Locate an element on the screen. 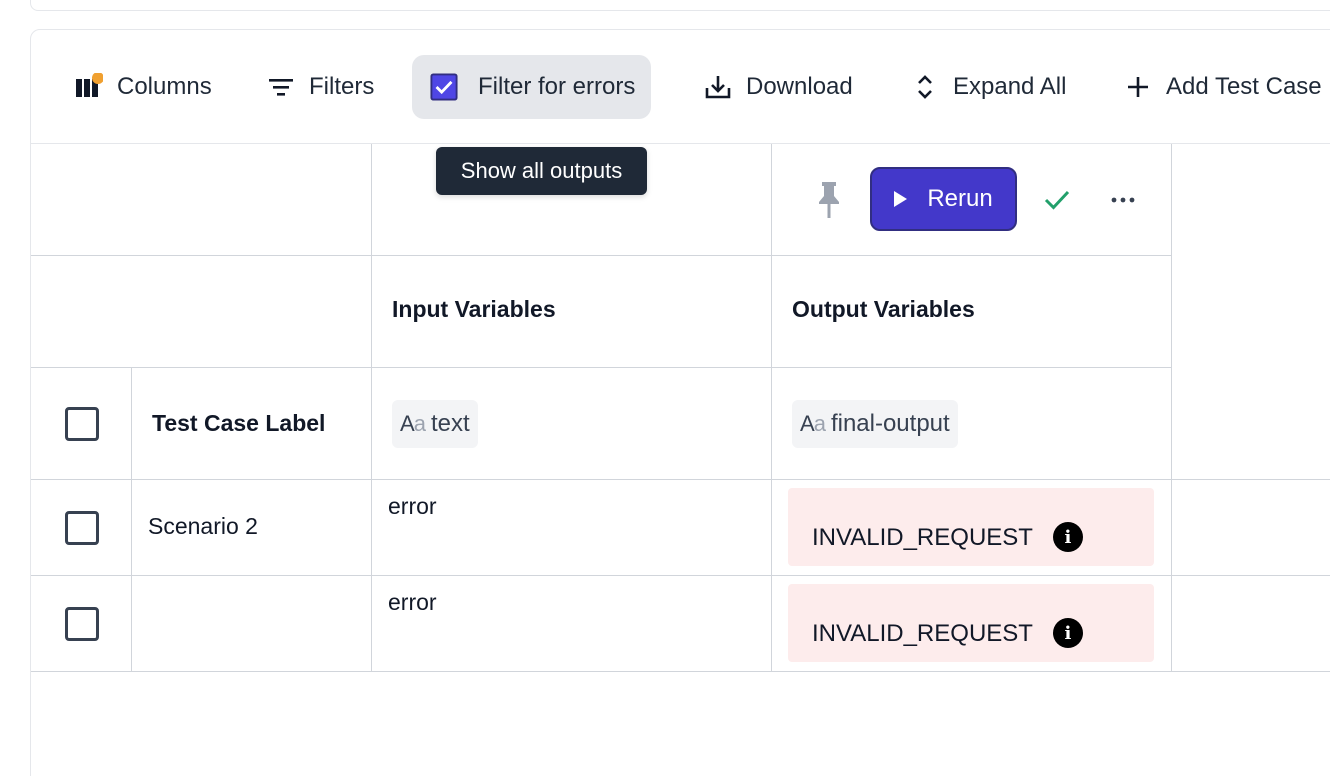 This screenshot has height=776, width=1330. top-card is located at coordinates (680, 5).